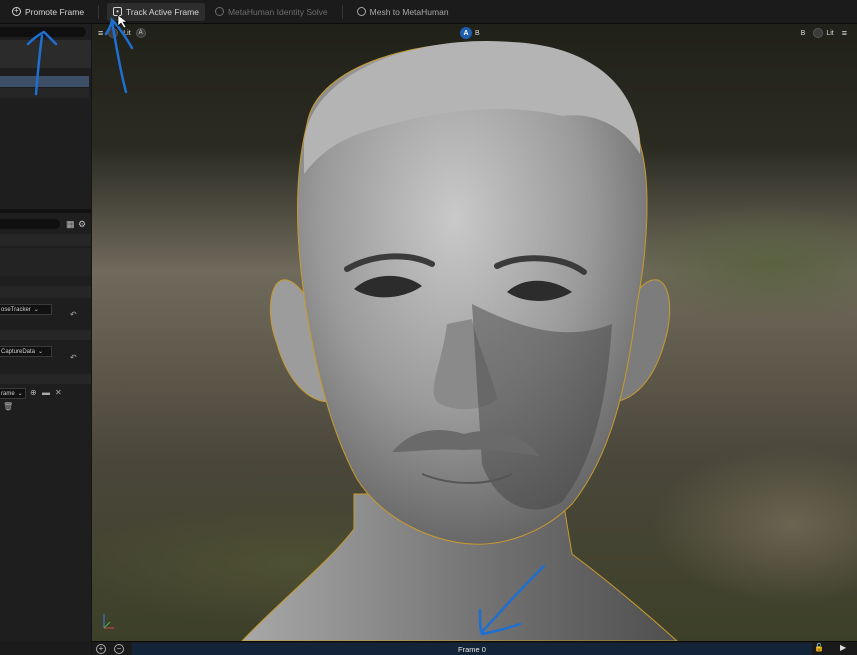 This screenshot has width=857, height=655. Describe the element at coordinates (108, 621) in the screenshot. I see `axis-gizmo` at that location.